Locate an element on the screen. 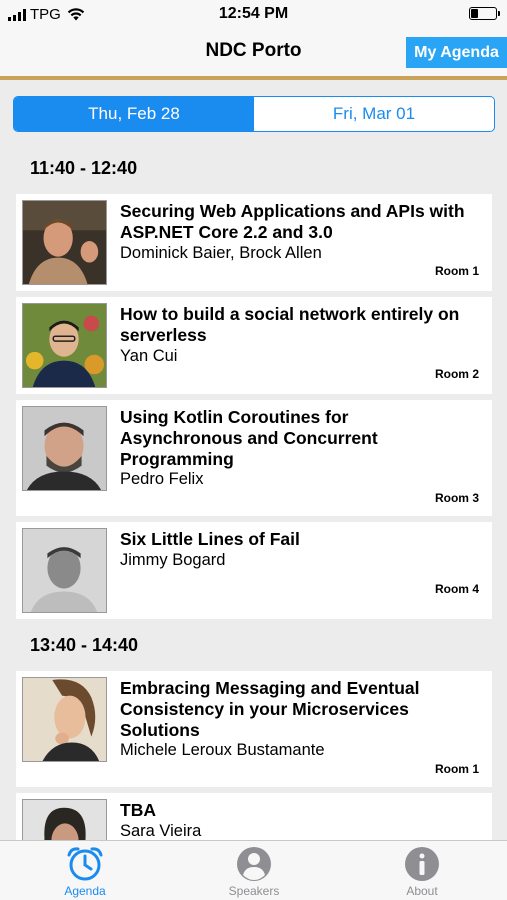 The image size is (507, 900). session-room: Room 4 is located at coordinates (456, 589).